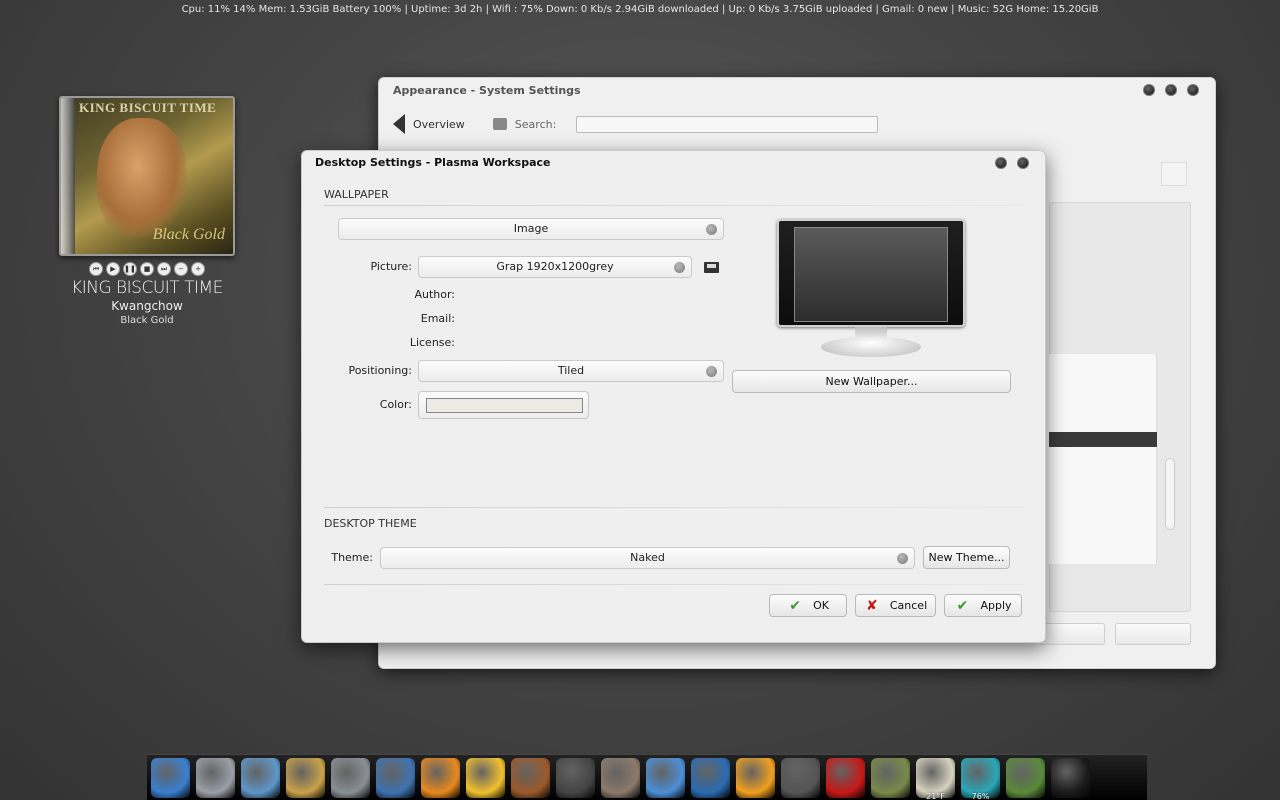 This screenshot has width=1280, height=800. I want to click on opera-icon, so click(845, 777).